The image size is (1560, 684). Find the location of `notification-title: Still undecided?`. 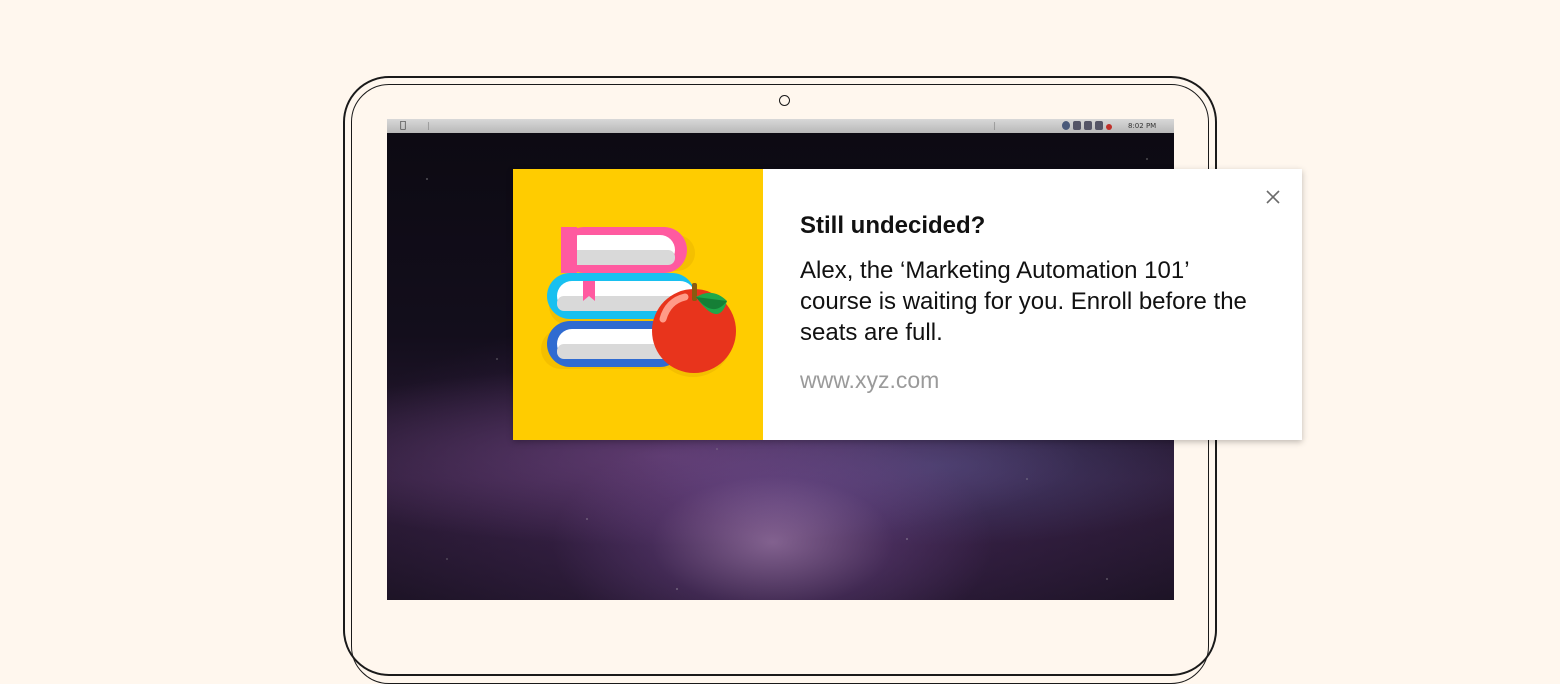

notification-title: Still undecided? is located at coordinates (893, 225).